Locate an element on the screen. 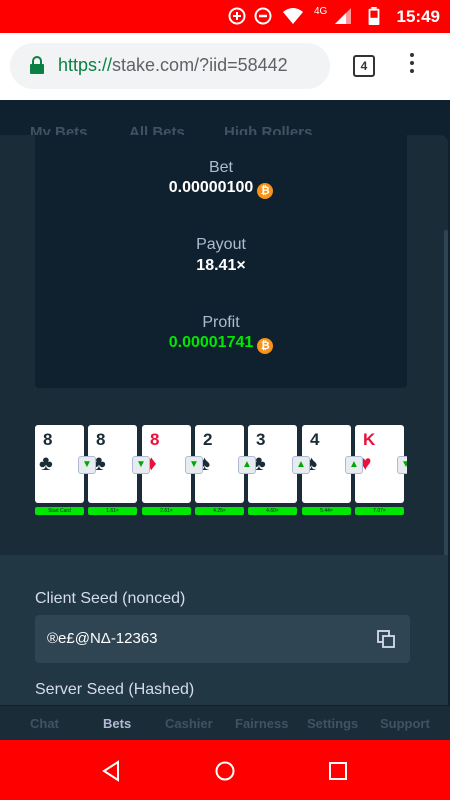 This screenshot has width=450, height=800. server-seed-label: Server Seed (Hashed) is located at coordinates (115, 689).